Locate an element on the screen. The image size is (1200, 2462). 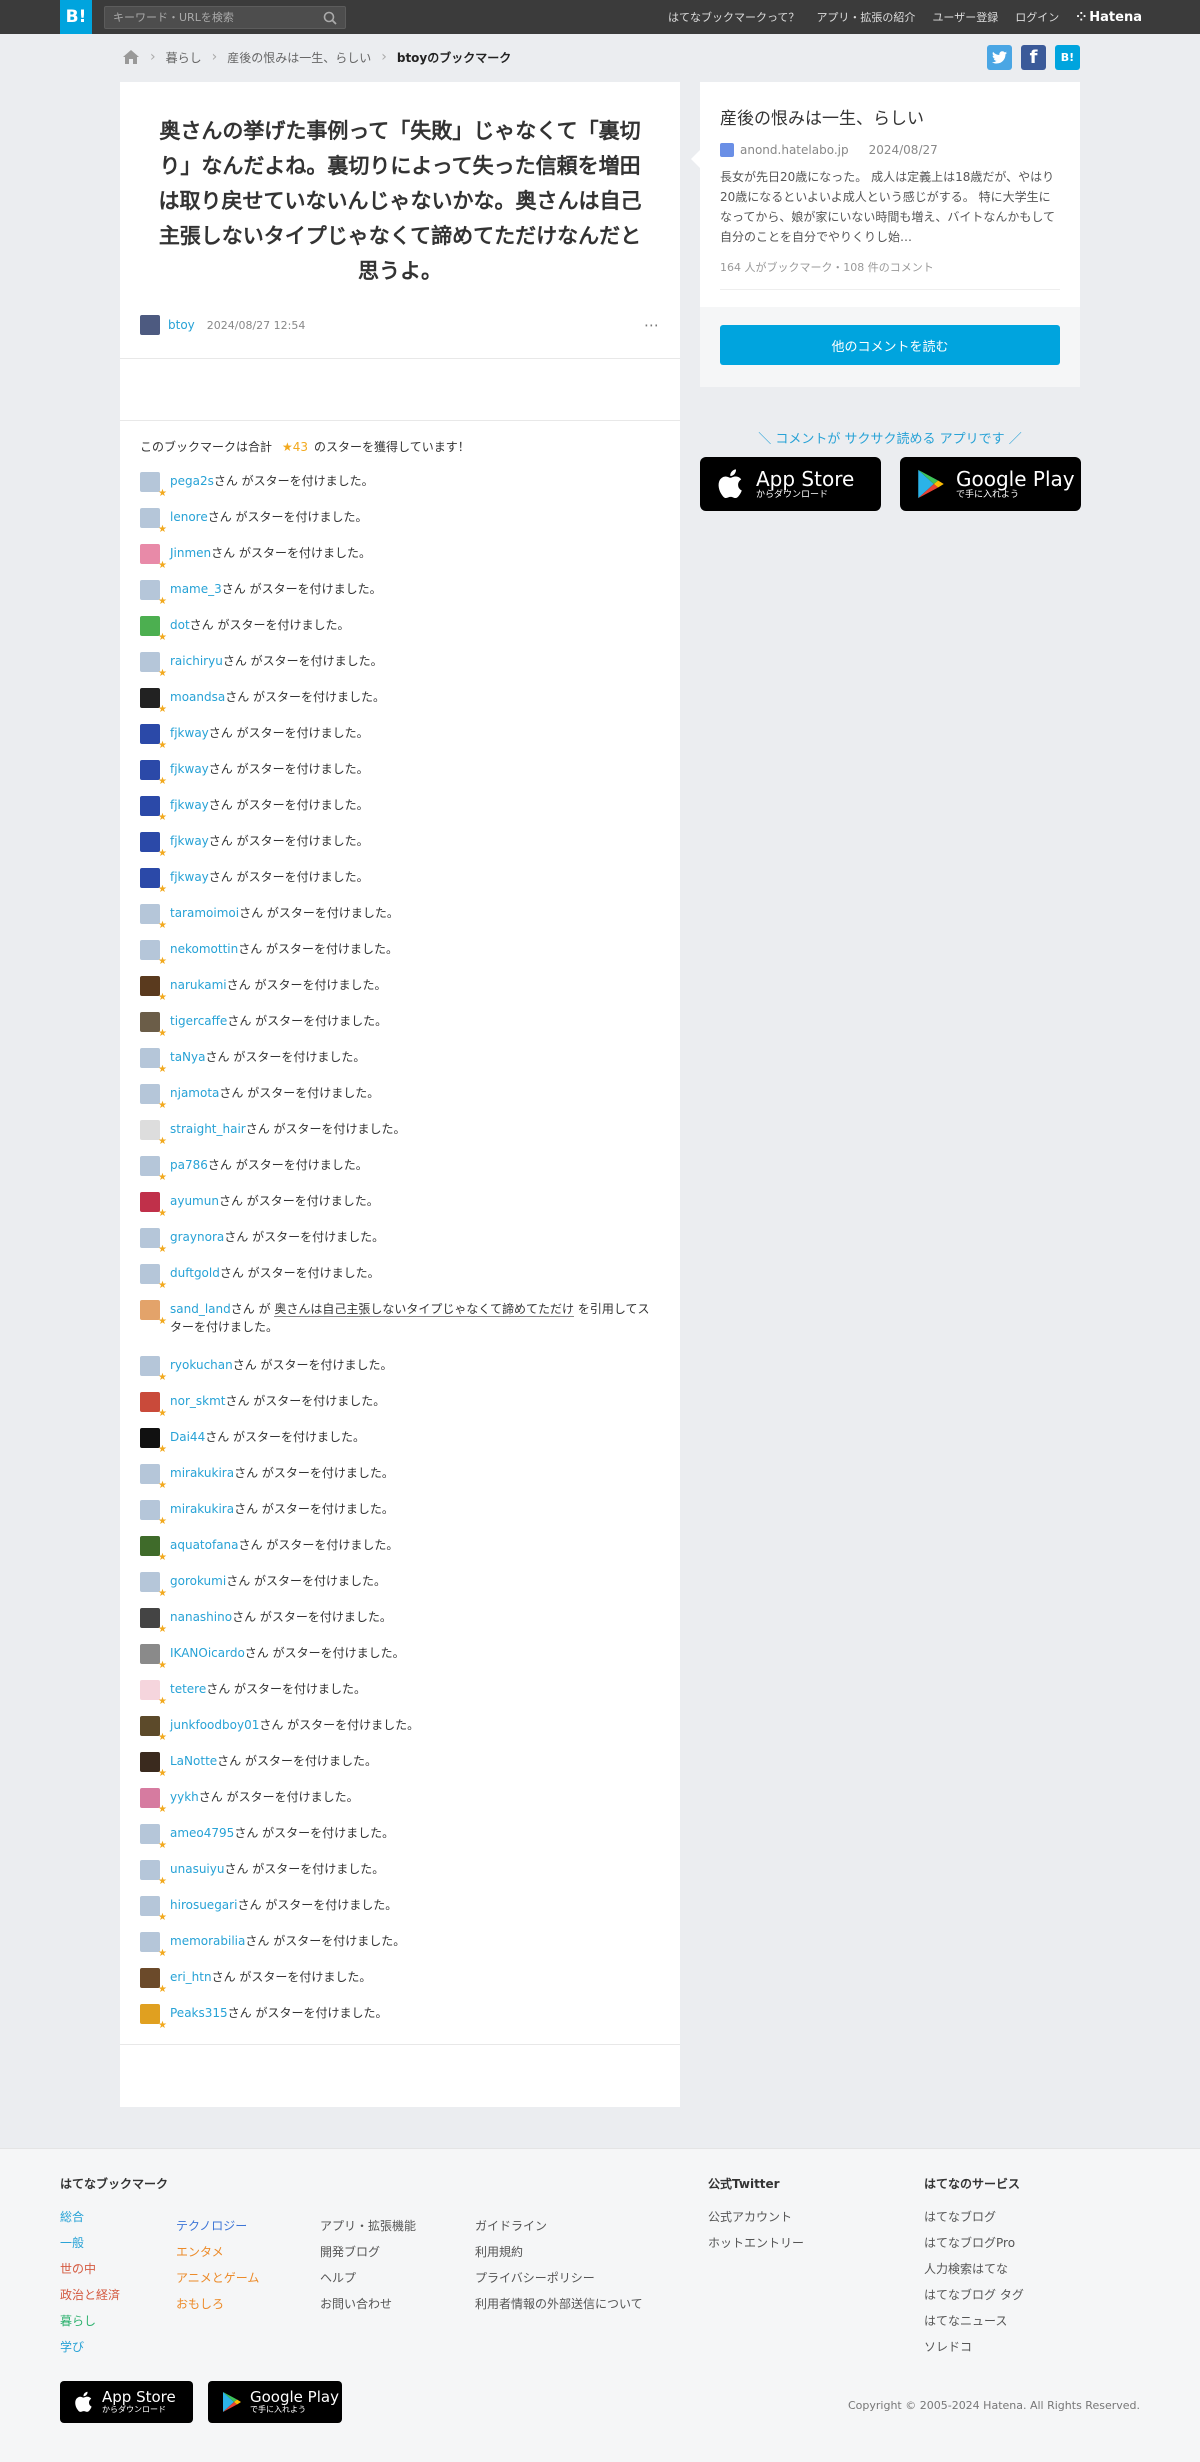
star-user: narukami is located at coordinates (198, 985).